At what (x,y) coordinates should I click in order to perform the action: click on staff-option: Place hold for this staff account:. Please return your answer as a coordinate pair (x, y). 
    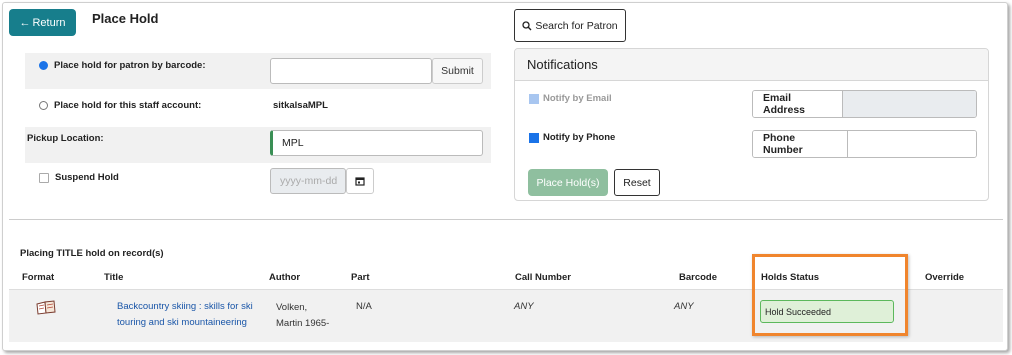
    Looking at the image, I should click on (120, 105).